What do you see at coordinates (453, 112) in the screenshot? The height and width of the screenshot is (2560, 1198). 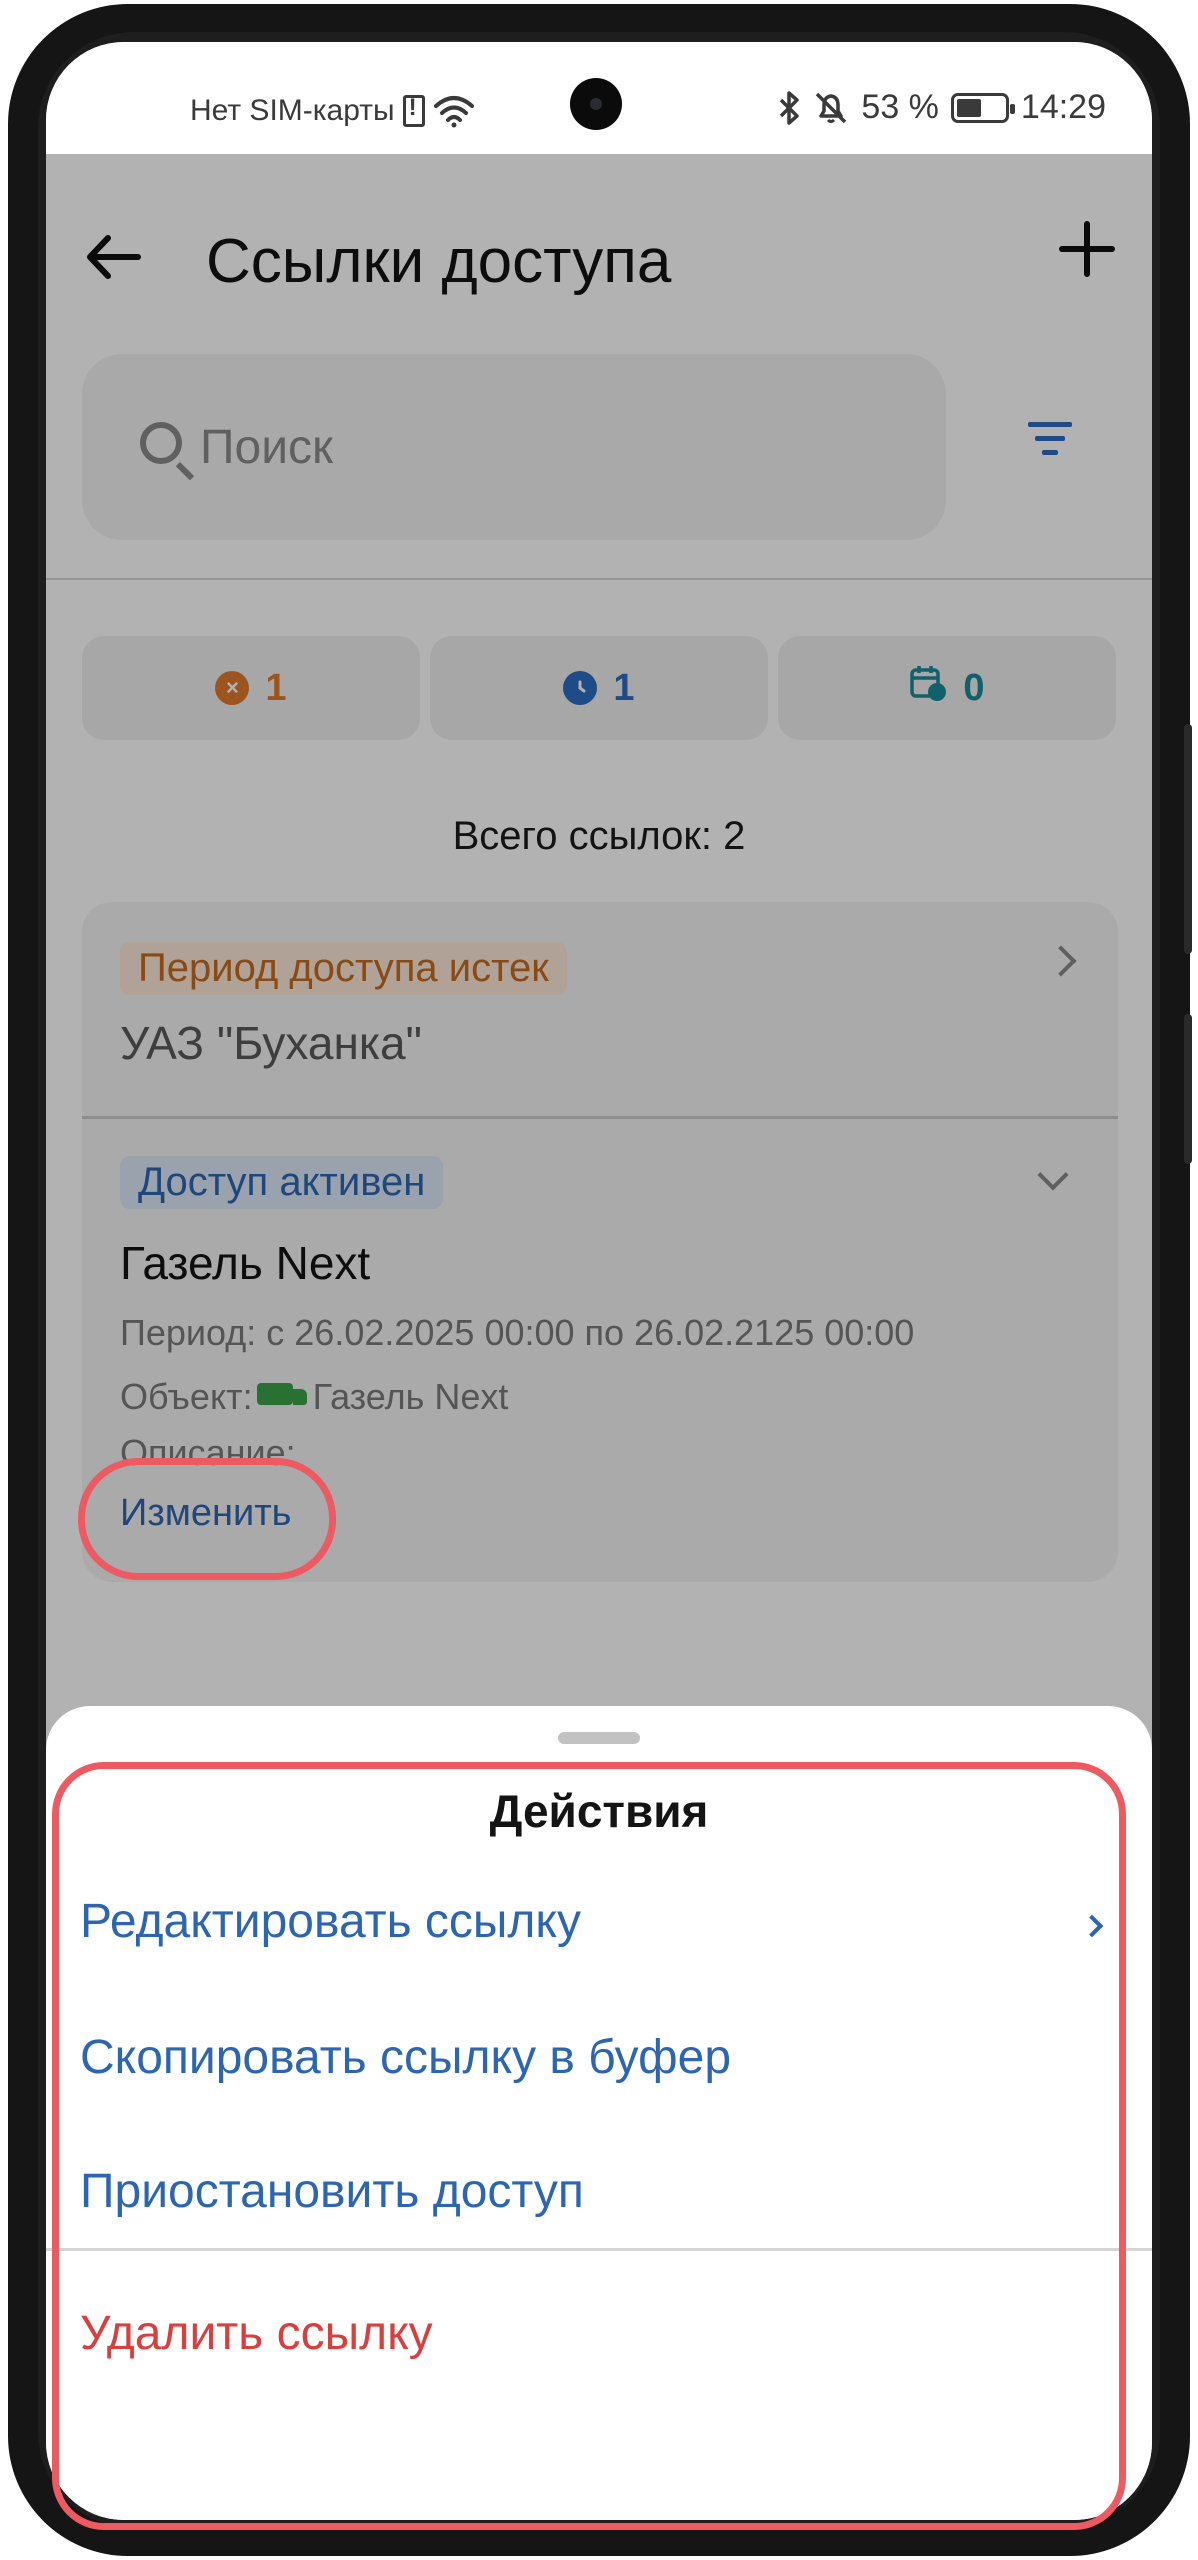 I see `wifi-icon` at bounding box center [453, 112].